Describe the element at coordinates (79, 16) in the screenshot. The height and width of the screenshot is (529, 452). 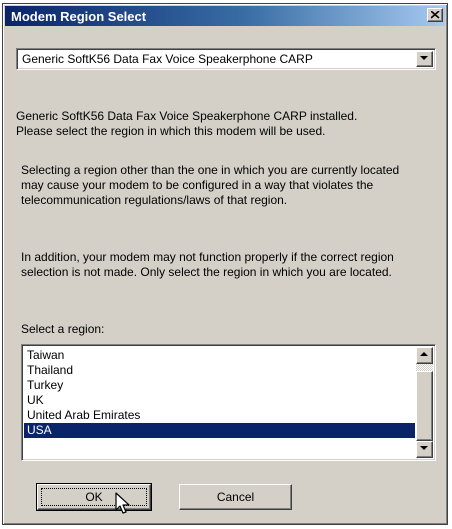
I see `window-title: Modem Region Select` at that location.